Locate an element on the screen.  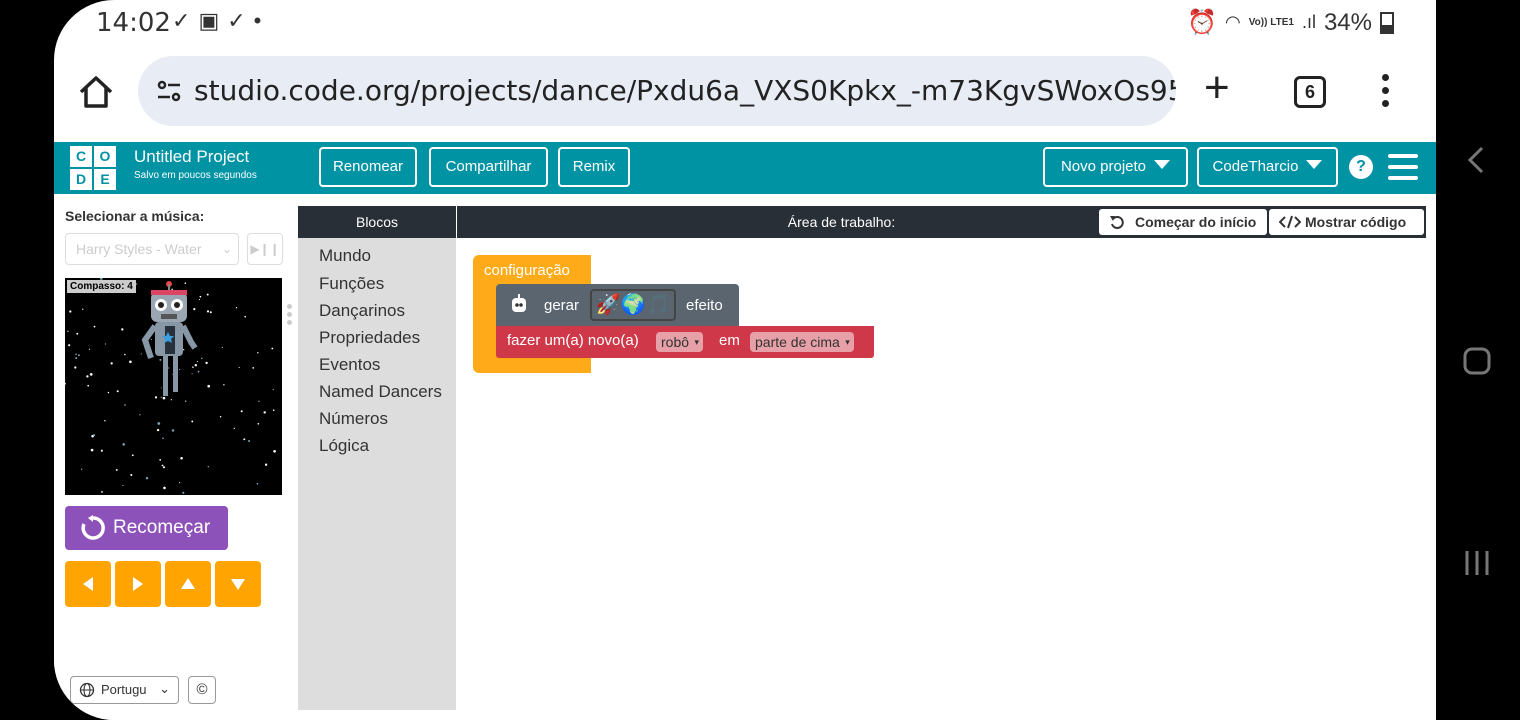
browser-menu-icon is located at coordinates (1385, 92).